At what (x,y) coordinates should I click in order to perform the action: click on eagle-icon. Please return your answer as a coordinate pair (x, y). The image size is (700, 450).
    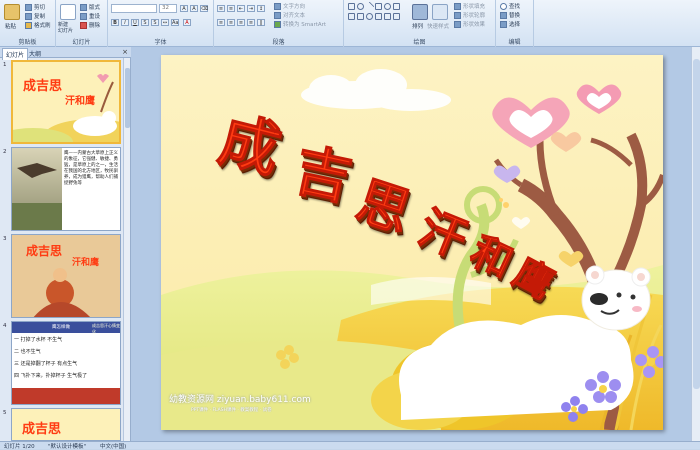
    Looking at the image, I should click on (37, 196).